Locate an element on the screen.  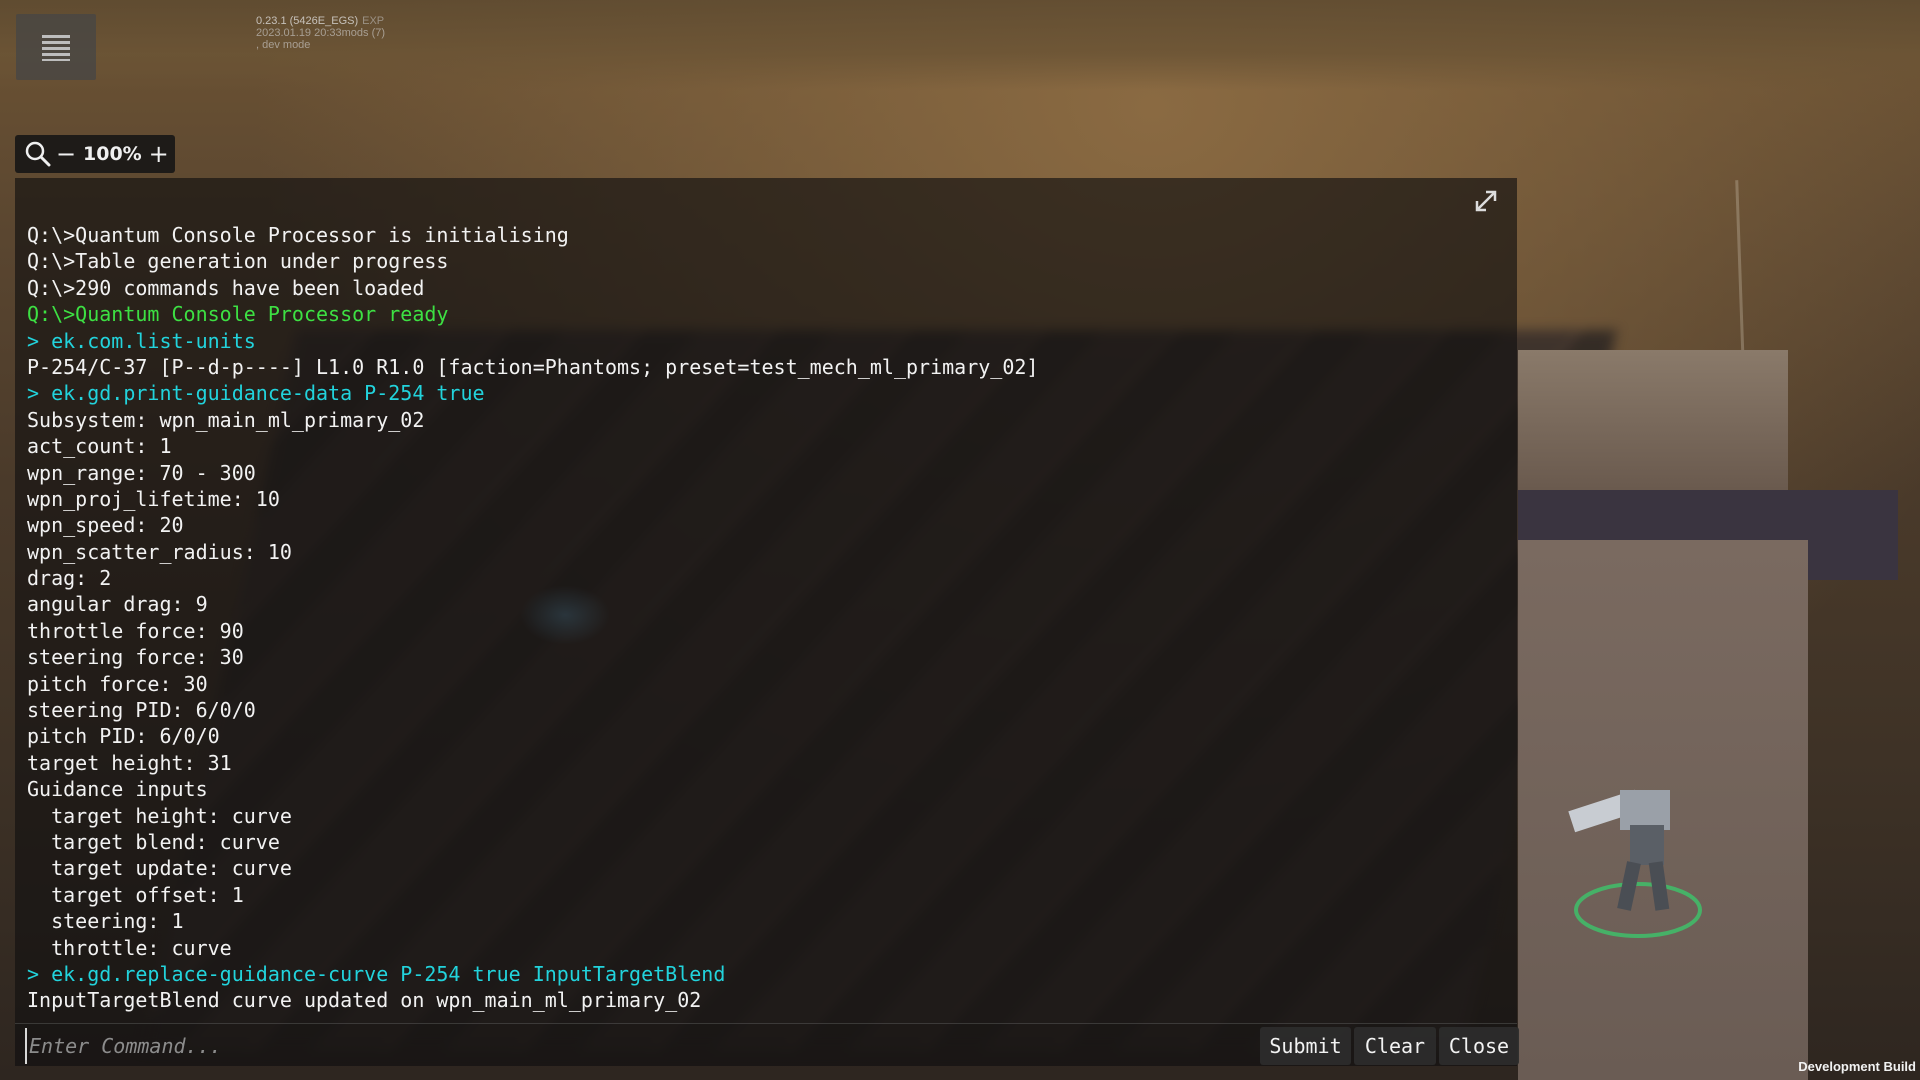
zoom-control: − 100% + is located at coordinates (95, 154).